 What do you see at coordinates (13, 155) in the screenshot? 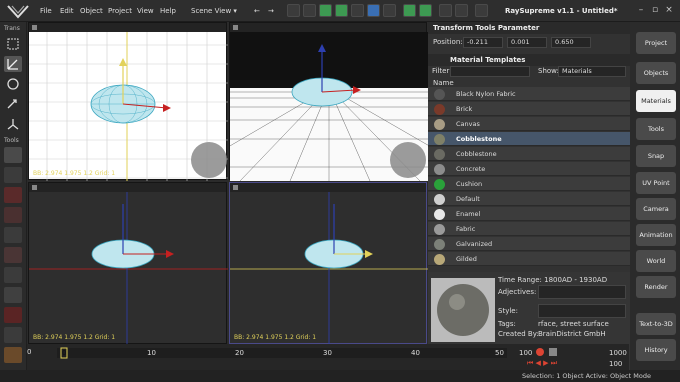
I see `shape-tool-icon` at bounding box center [13, 155].